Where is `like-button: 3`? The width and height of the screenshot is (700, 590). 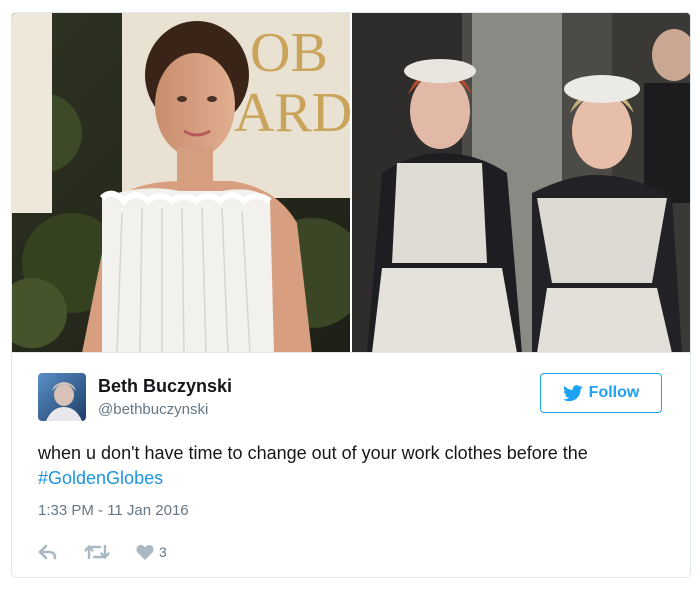
like-button: 3 is located at coordinates (151, 552).